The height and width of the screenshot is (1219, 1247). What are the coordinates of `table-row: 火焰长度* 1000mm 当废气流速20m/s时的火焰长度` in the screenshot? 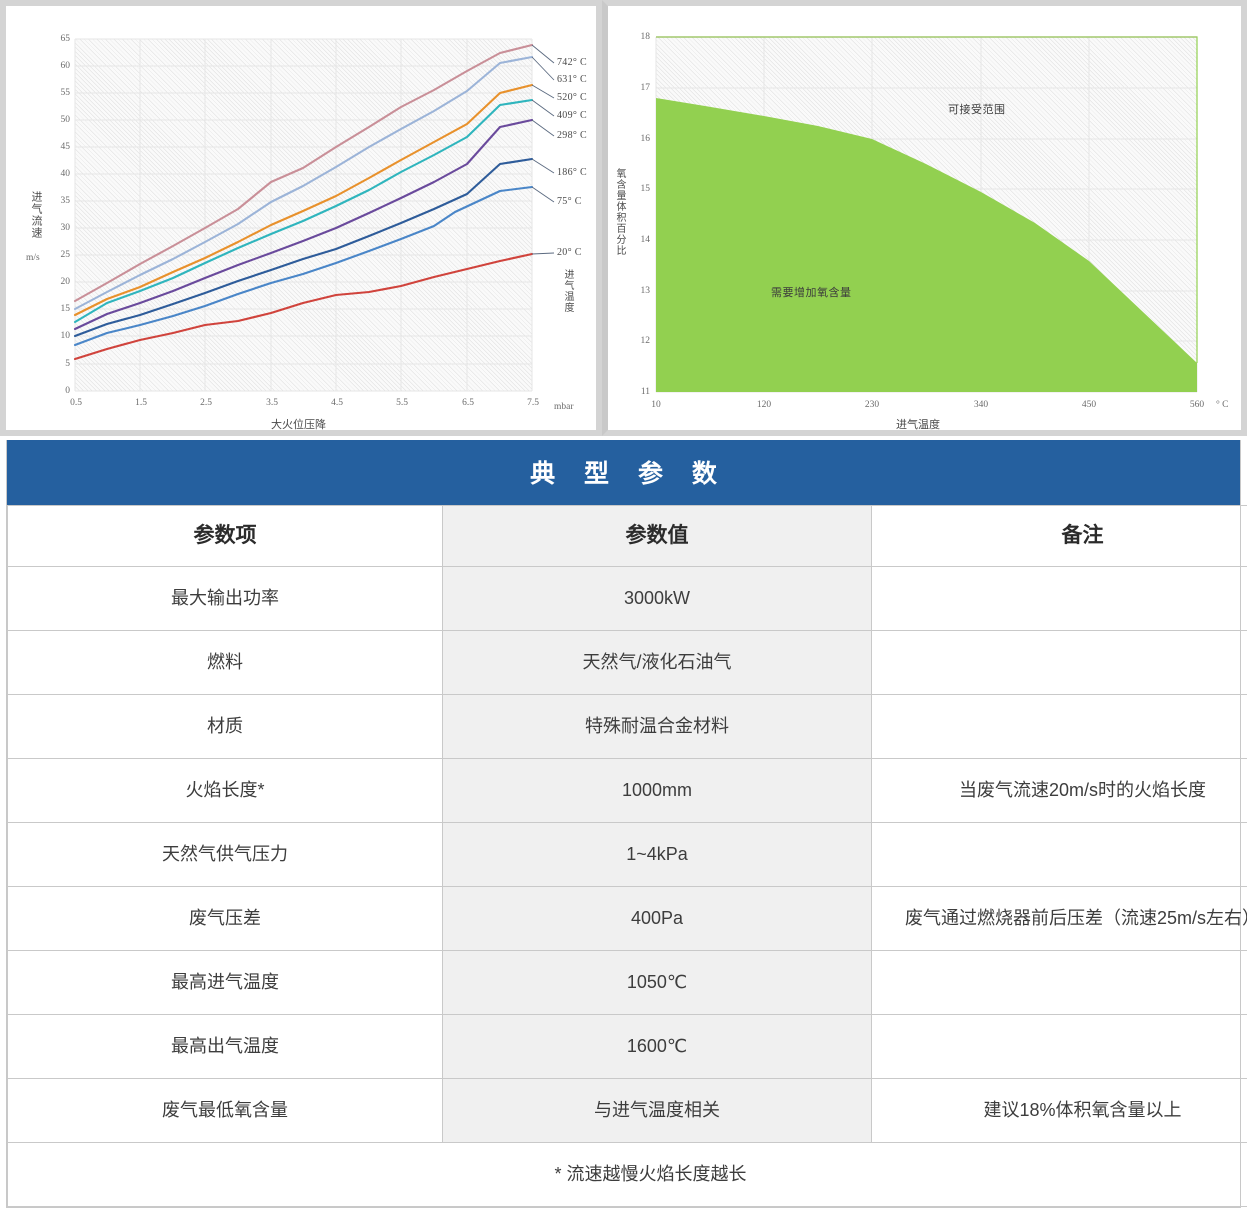 It's located at (627, 790).